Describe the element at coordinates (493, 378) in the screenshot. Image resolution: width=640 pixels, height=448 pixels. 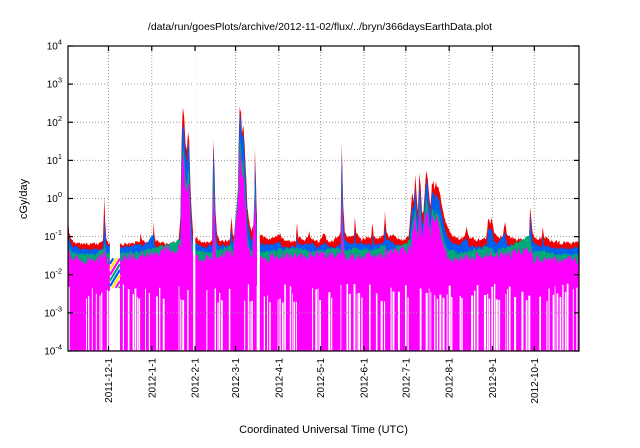
I see `svg-text: 2012-9-1` at that location.